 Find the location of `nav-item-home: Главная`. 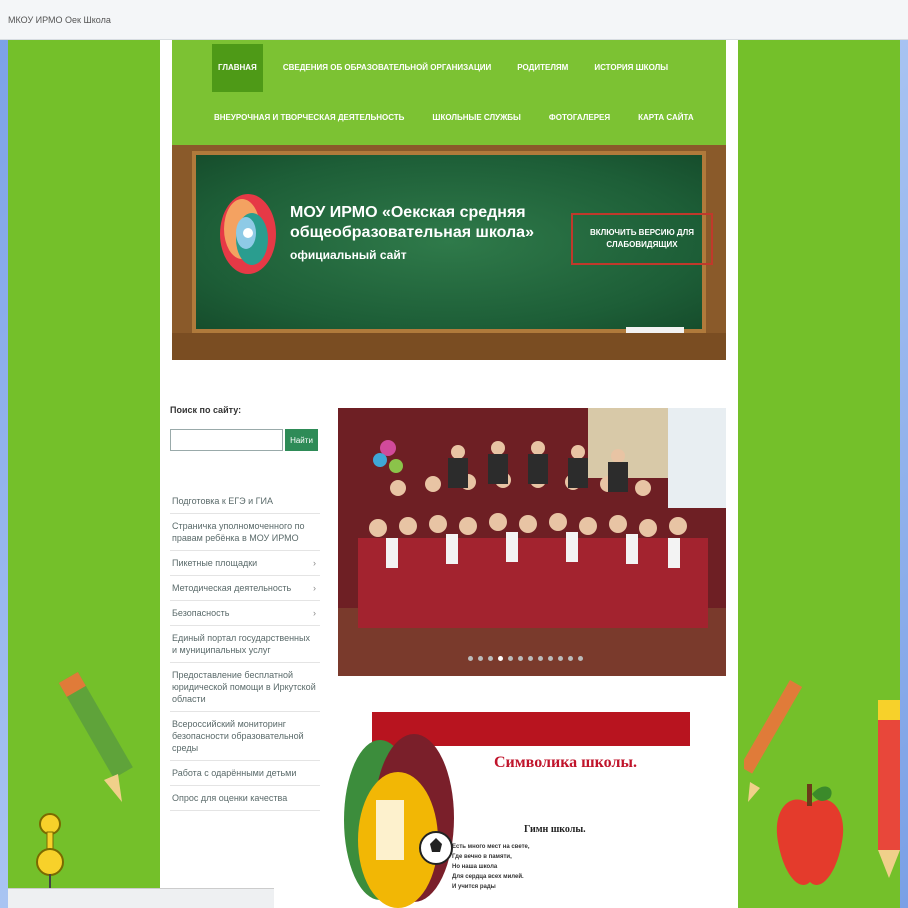

nav-item-home: Главная is located at coordinates (237, 68).